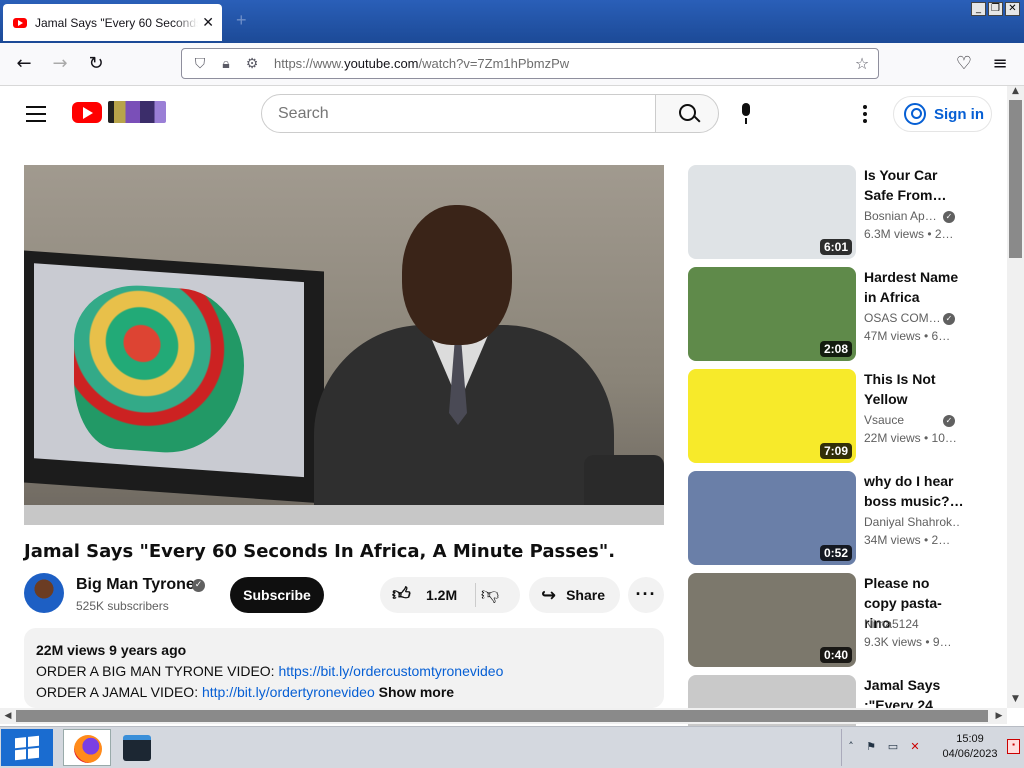 The height and width of the screenshot is (768, 1024). I want to click on recommendation-thumbnail: 7:09, so click(772, 416).